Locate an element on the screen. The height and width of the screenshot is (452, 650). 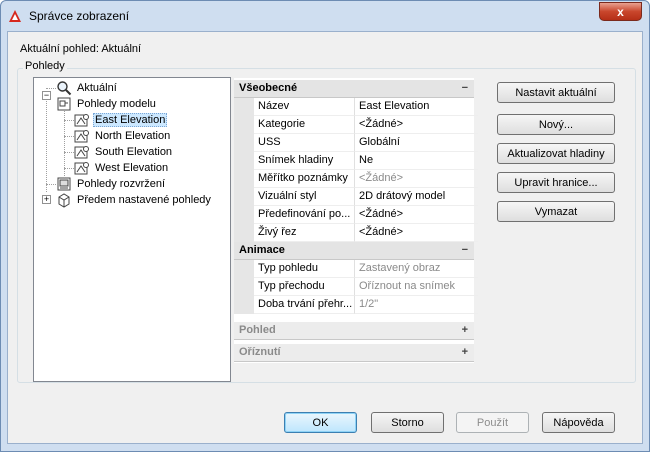
property-row: Kategorie <Žádné> is located at coordinates (356, 125).